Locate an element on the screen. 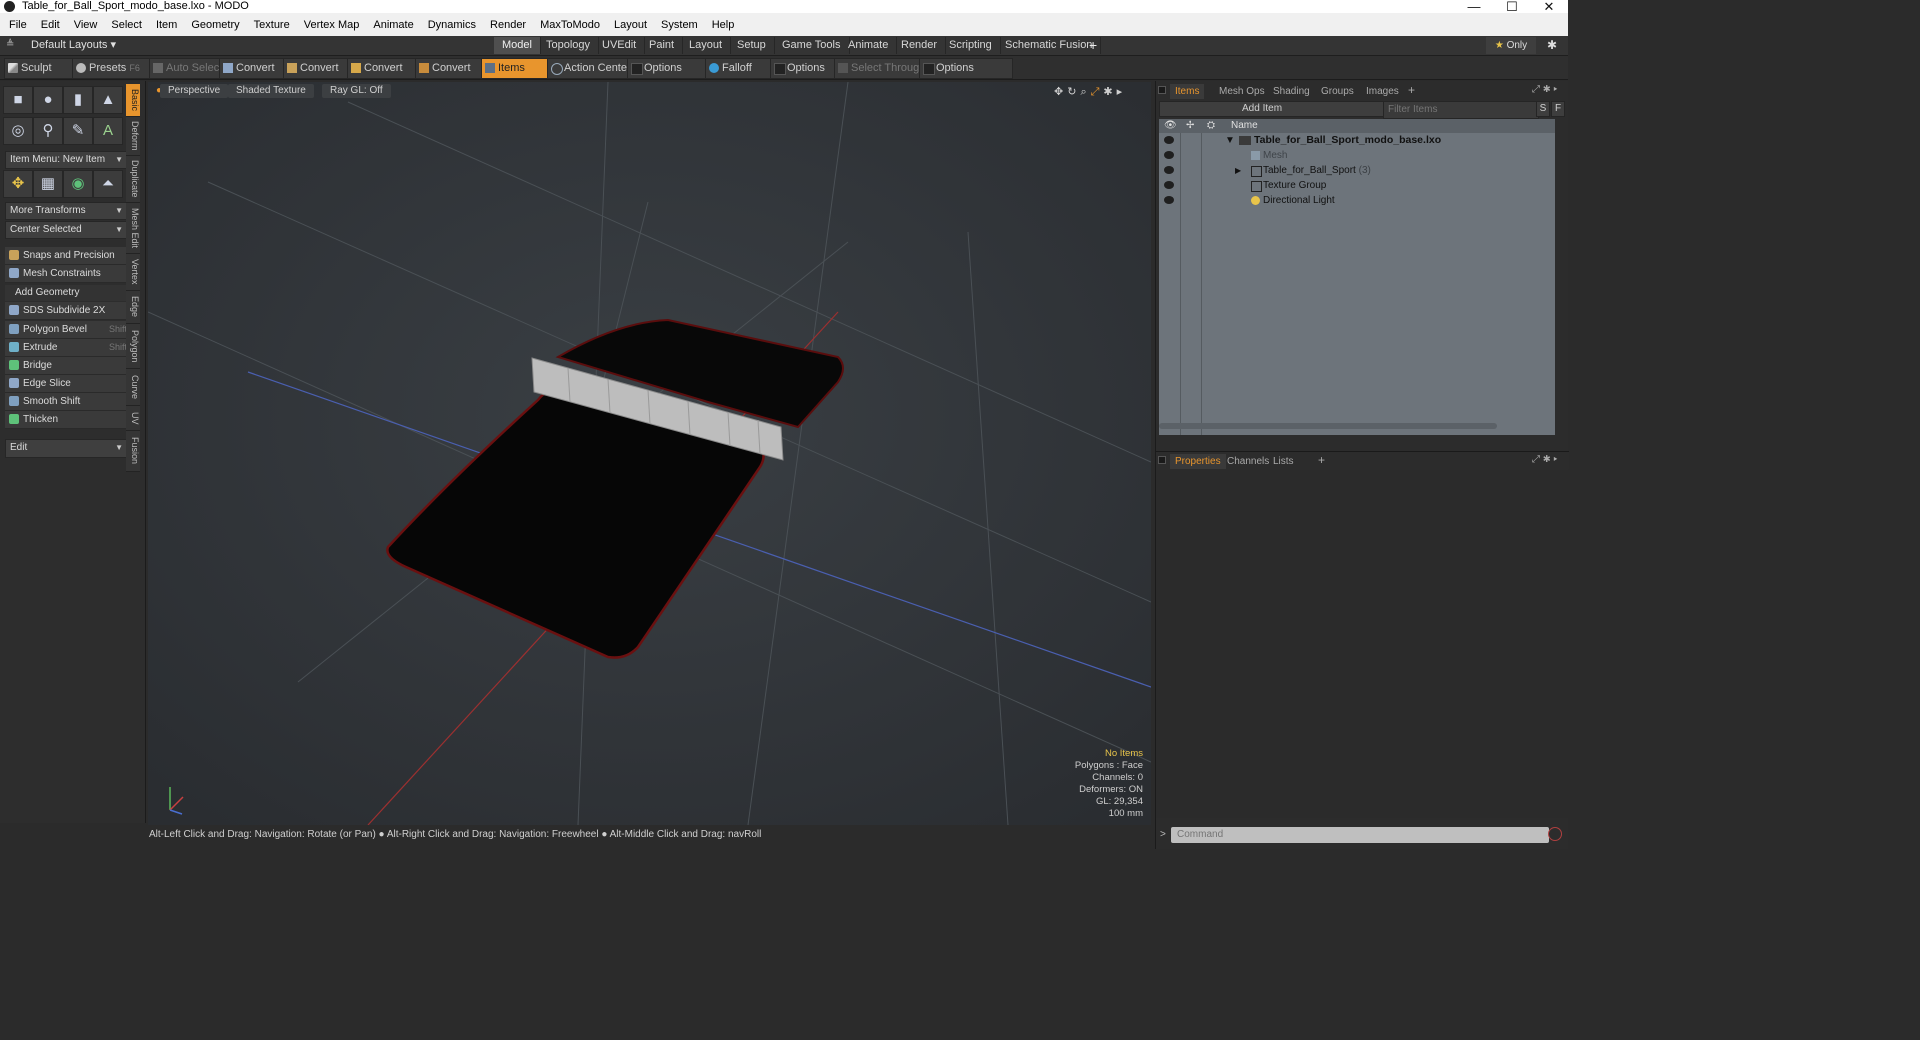 This screenshot has width=1920, height=1040. tab-channels: Channels is located at coordinates (1248, 461).